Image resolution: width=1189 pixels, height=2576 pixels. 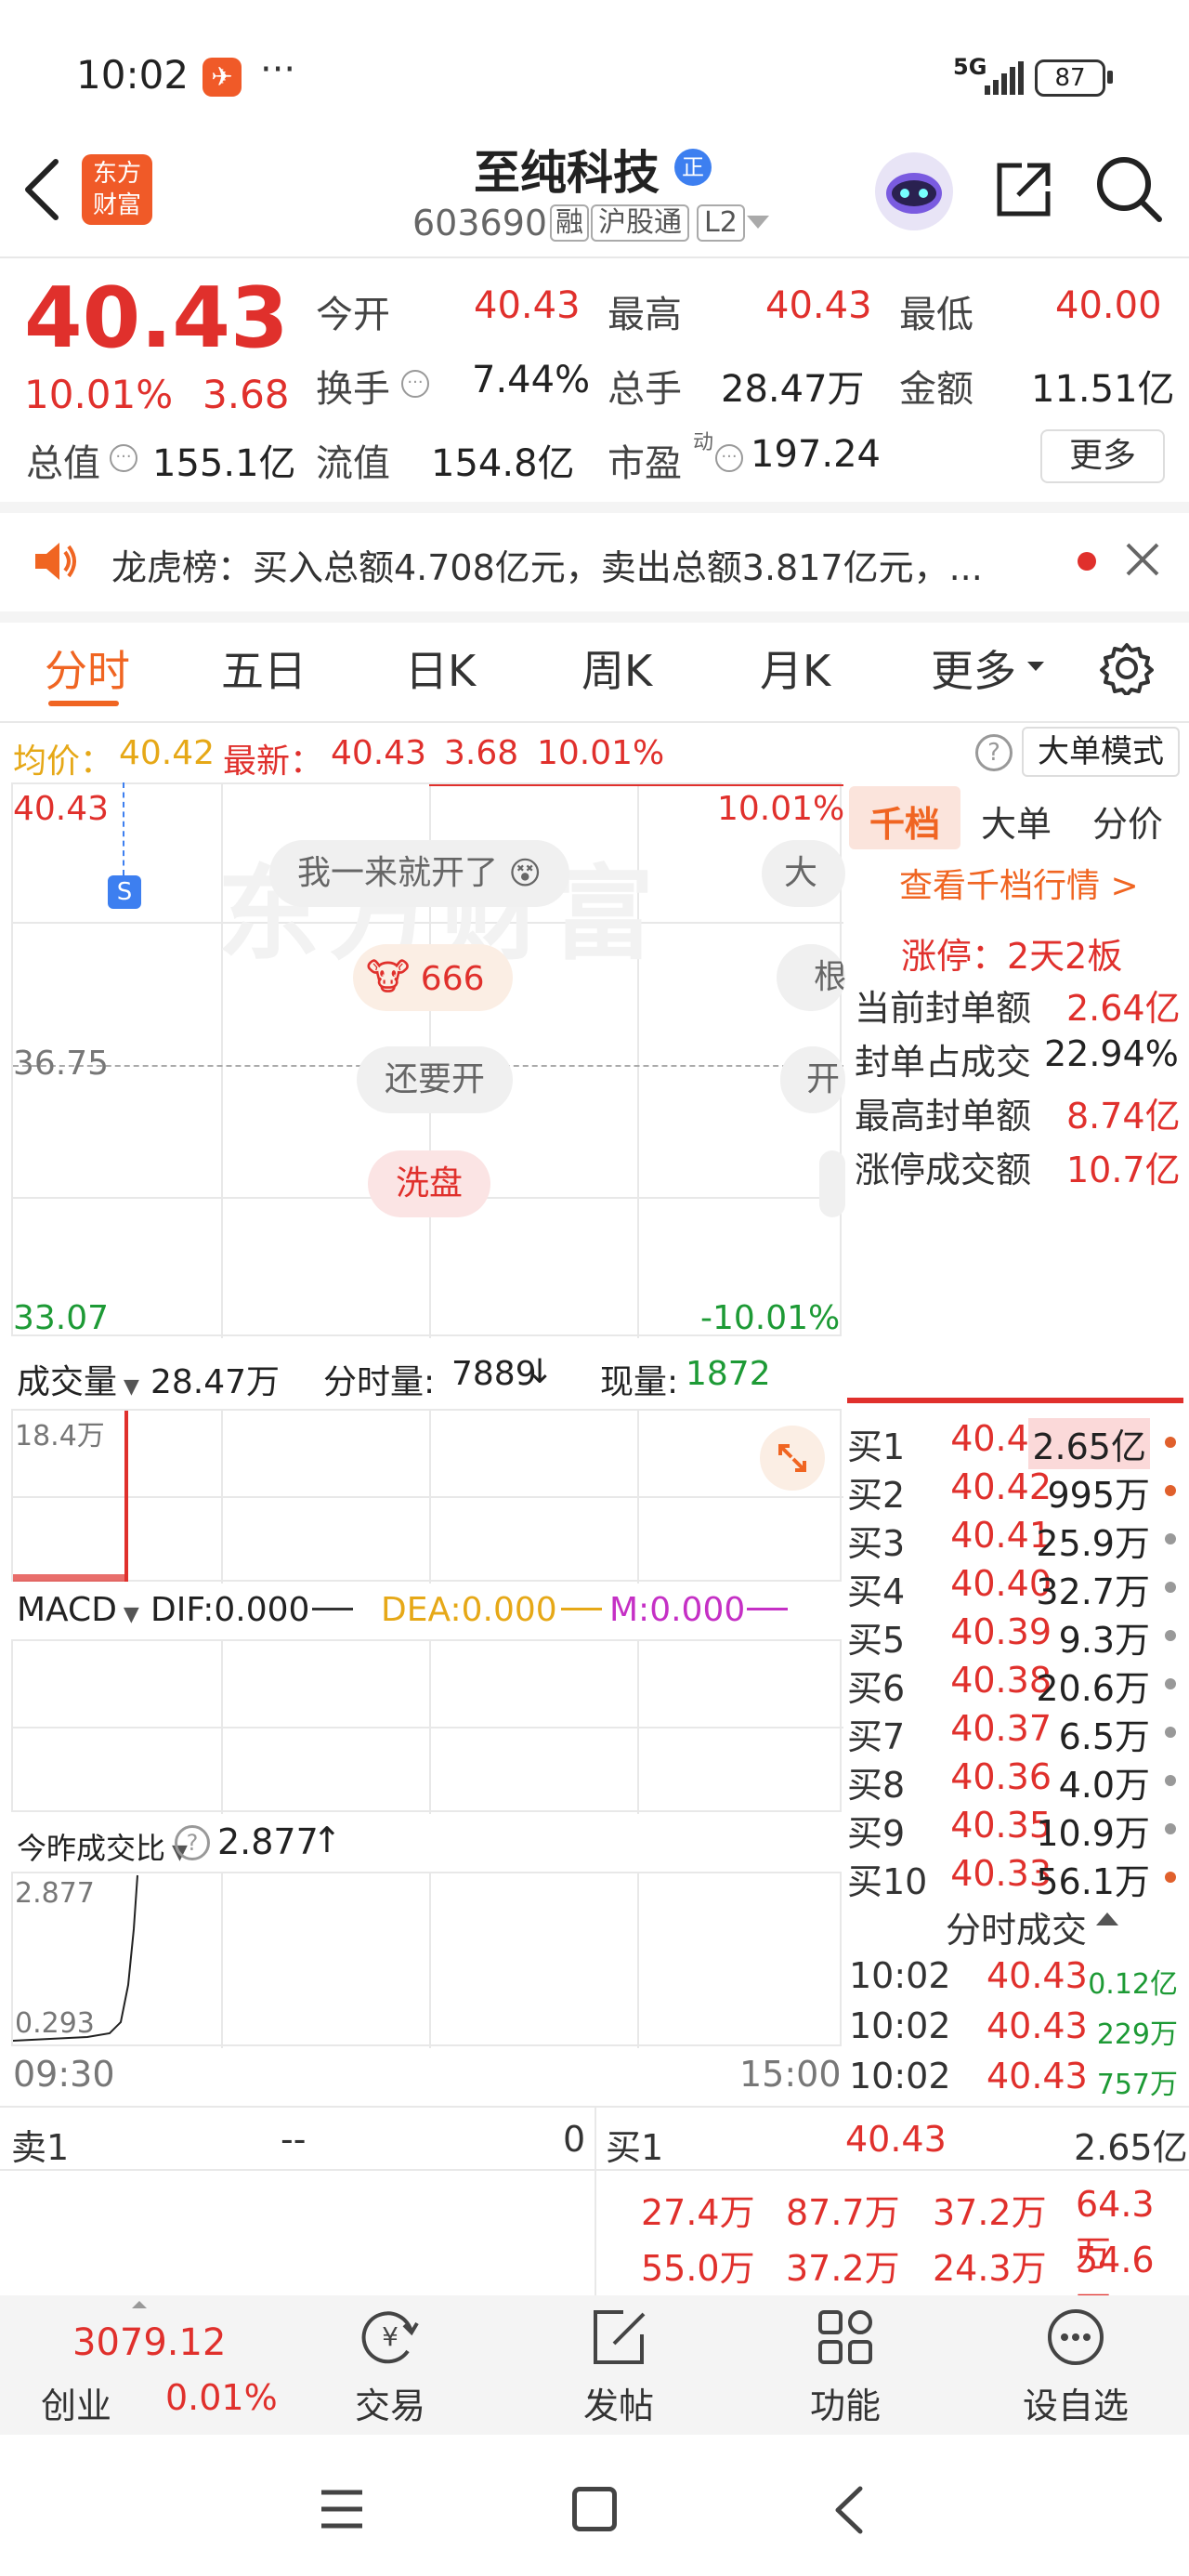 I want to click on big-order-mode-button: 大单模式, so click(x=1101, y=752).